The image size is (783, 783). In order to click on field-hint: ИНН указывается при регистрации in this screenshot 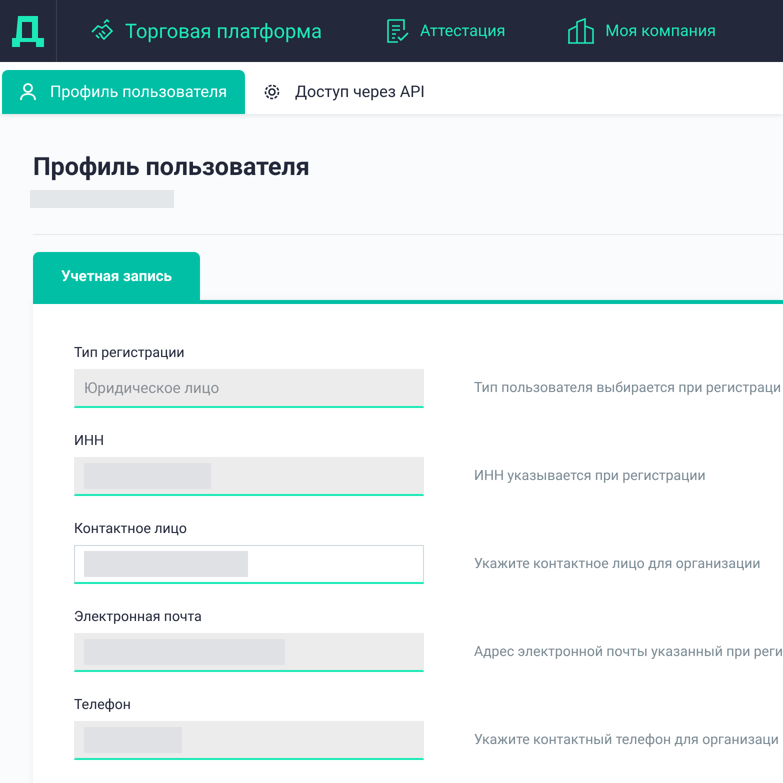, I will do `click(590, 476)`.